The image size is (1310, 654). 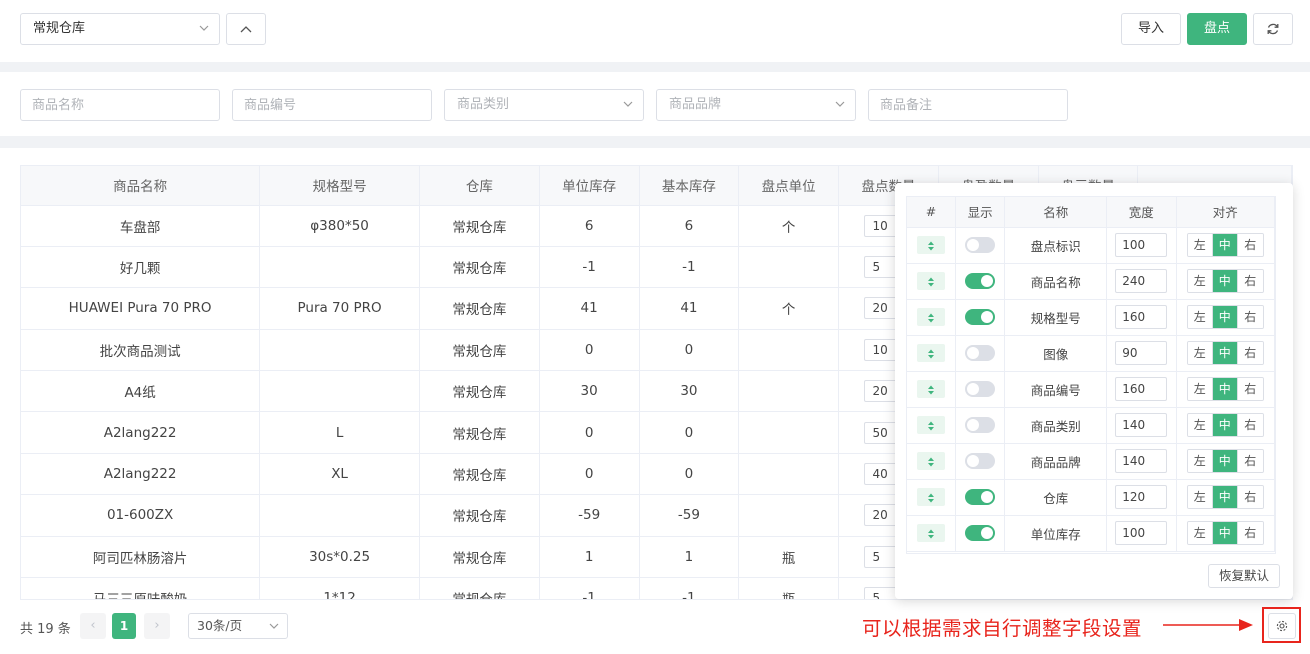 What do you see at coordinates (1091, 245) in the screenshot?
I see `settings-row: 盘点标识 100 左中右` at bounding box center [1091, 245].